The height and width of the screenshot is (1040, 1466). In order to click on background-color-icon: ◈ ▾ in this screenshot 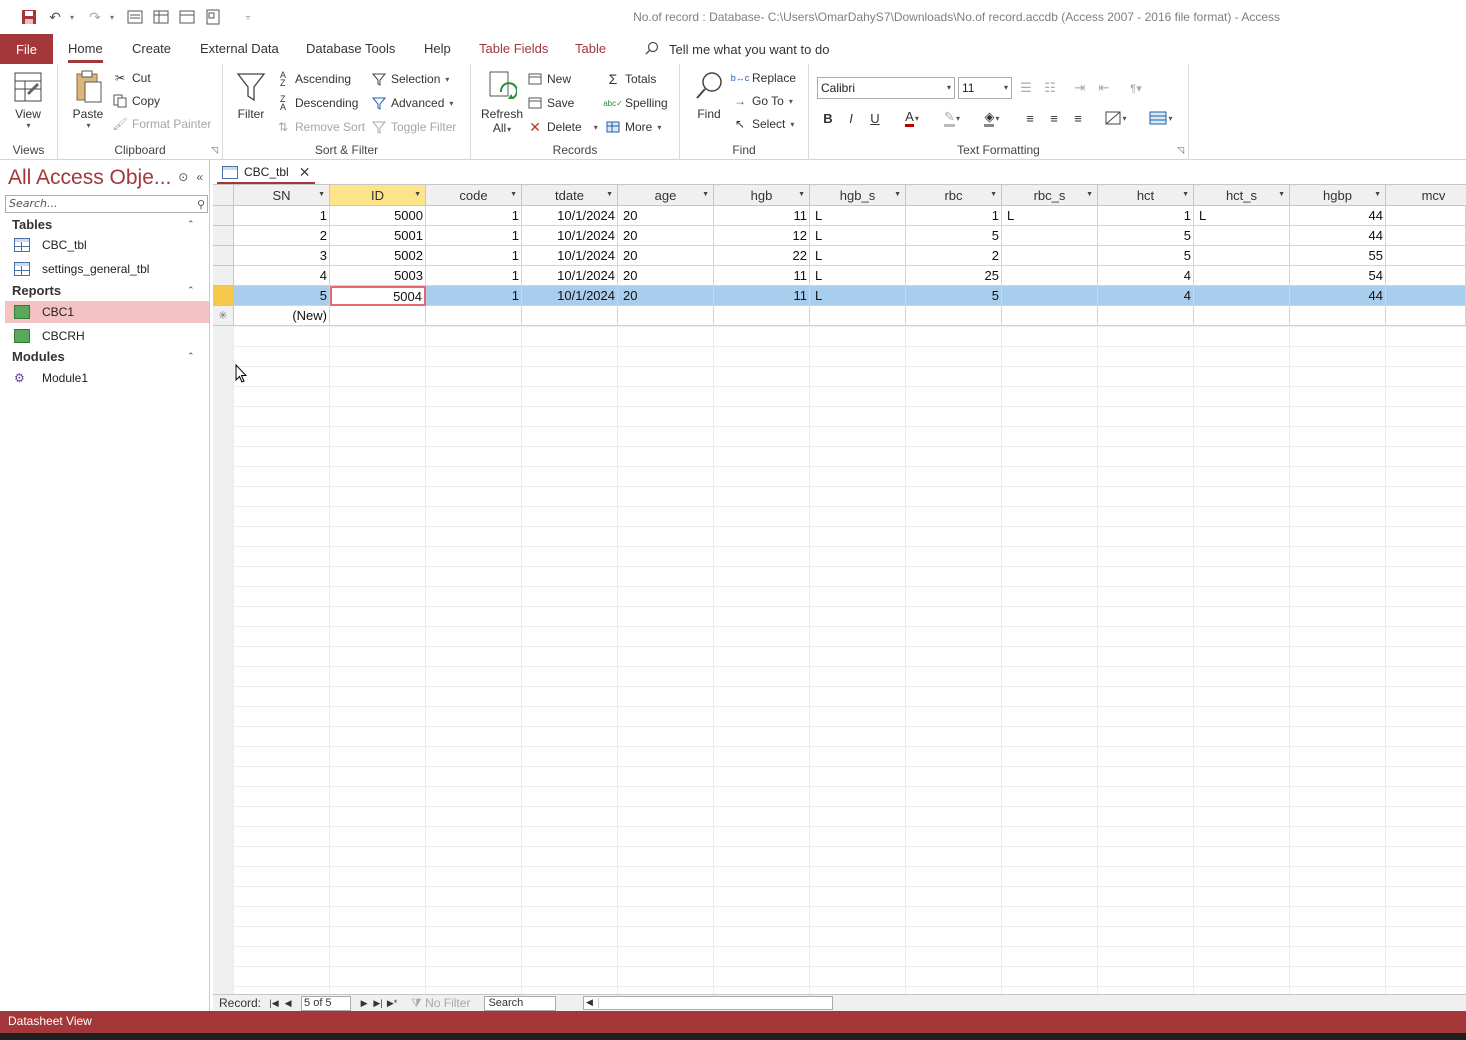, I will do `click(992, 118)`.